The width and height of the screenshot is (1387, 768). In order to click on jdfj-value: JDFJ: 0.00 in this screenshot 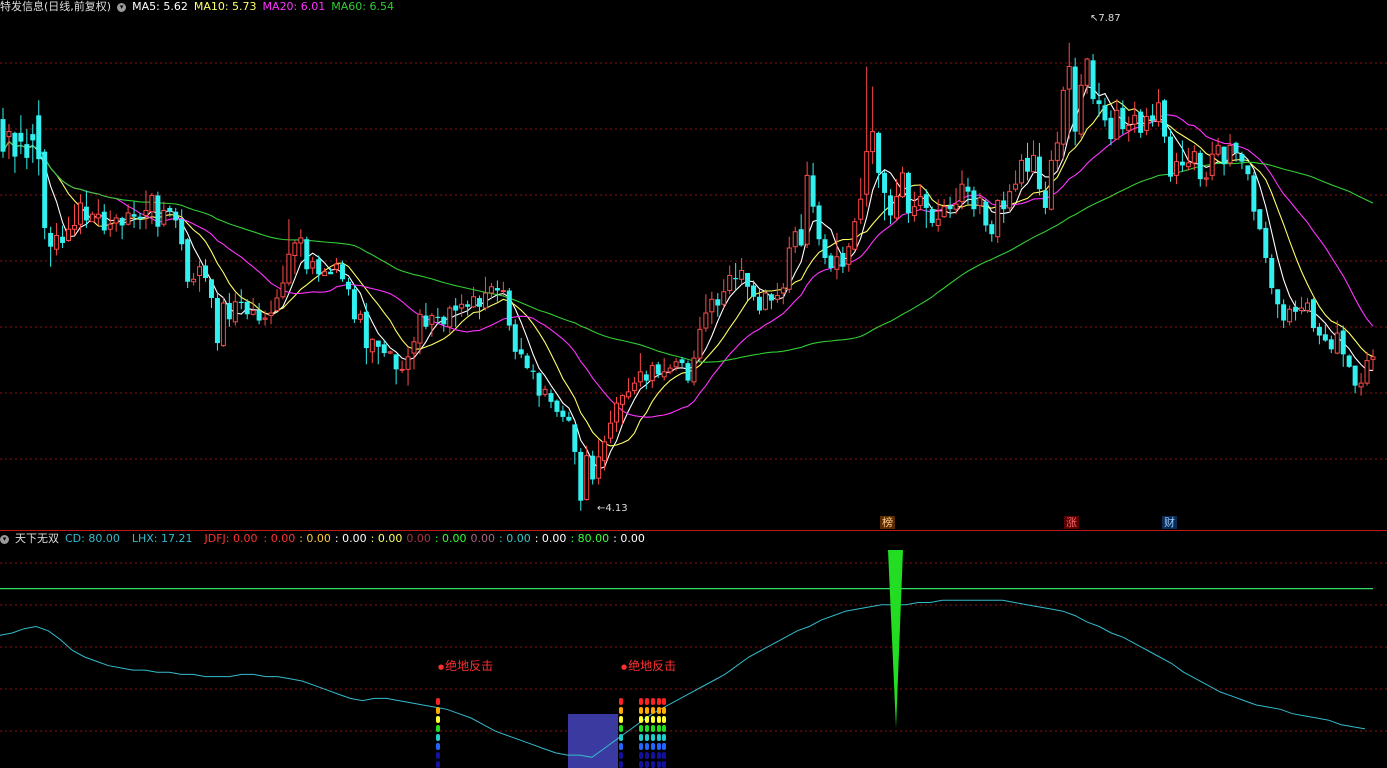, I will do `click(231, 538)`.